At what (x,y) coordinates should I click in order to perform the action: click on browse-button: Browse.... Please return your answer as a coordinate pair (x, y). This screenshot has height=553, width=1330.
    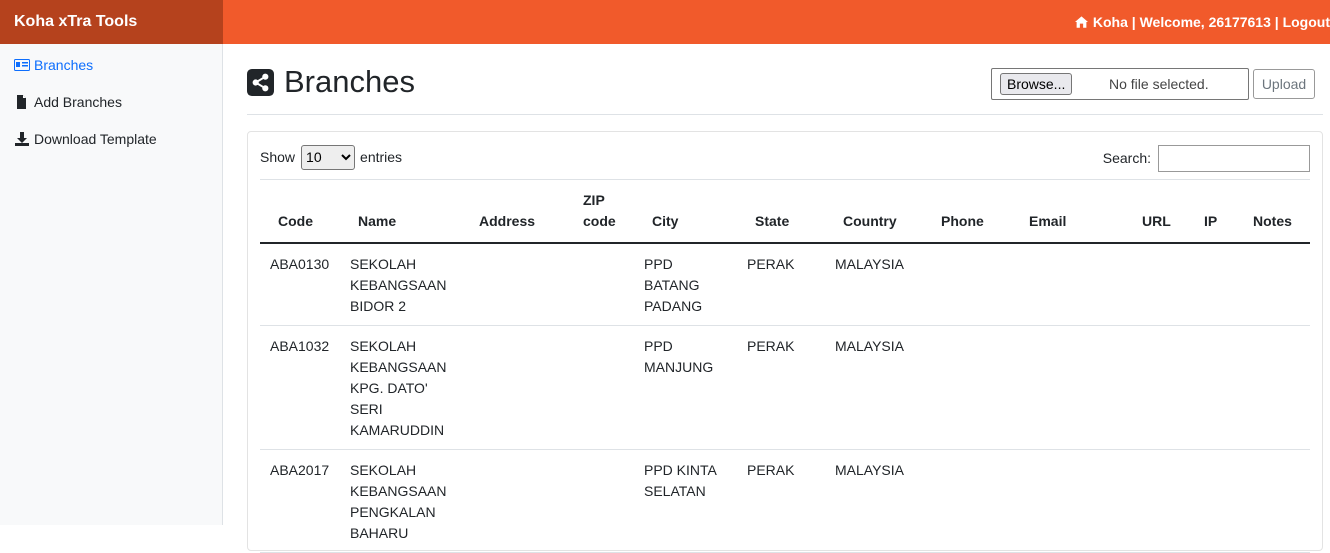
    Looking at the image, I should click on (1036, 84).